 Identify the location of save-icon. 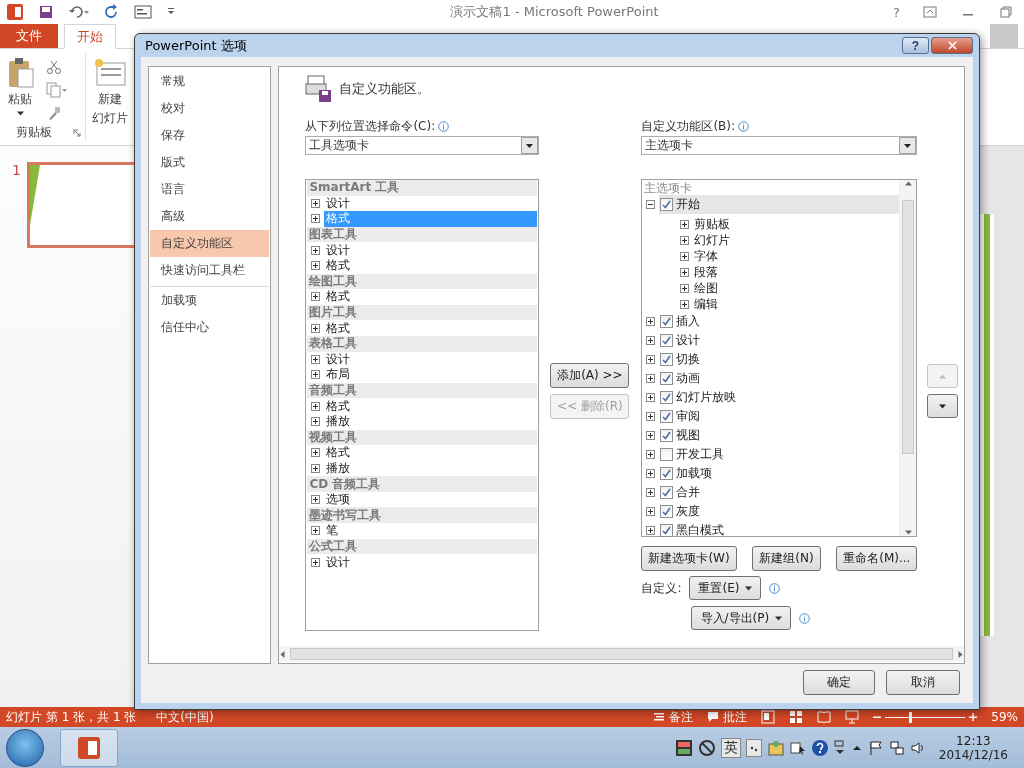
(46, 12).